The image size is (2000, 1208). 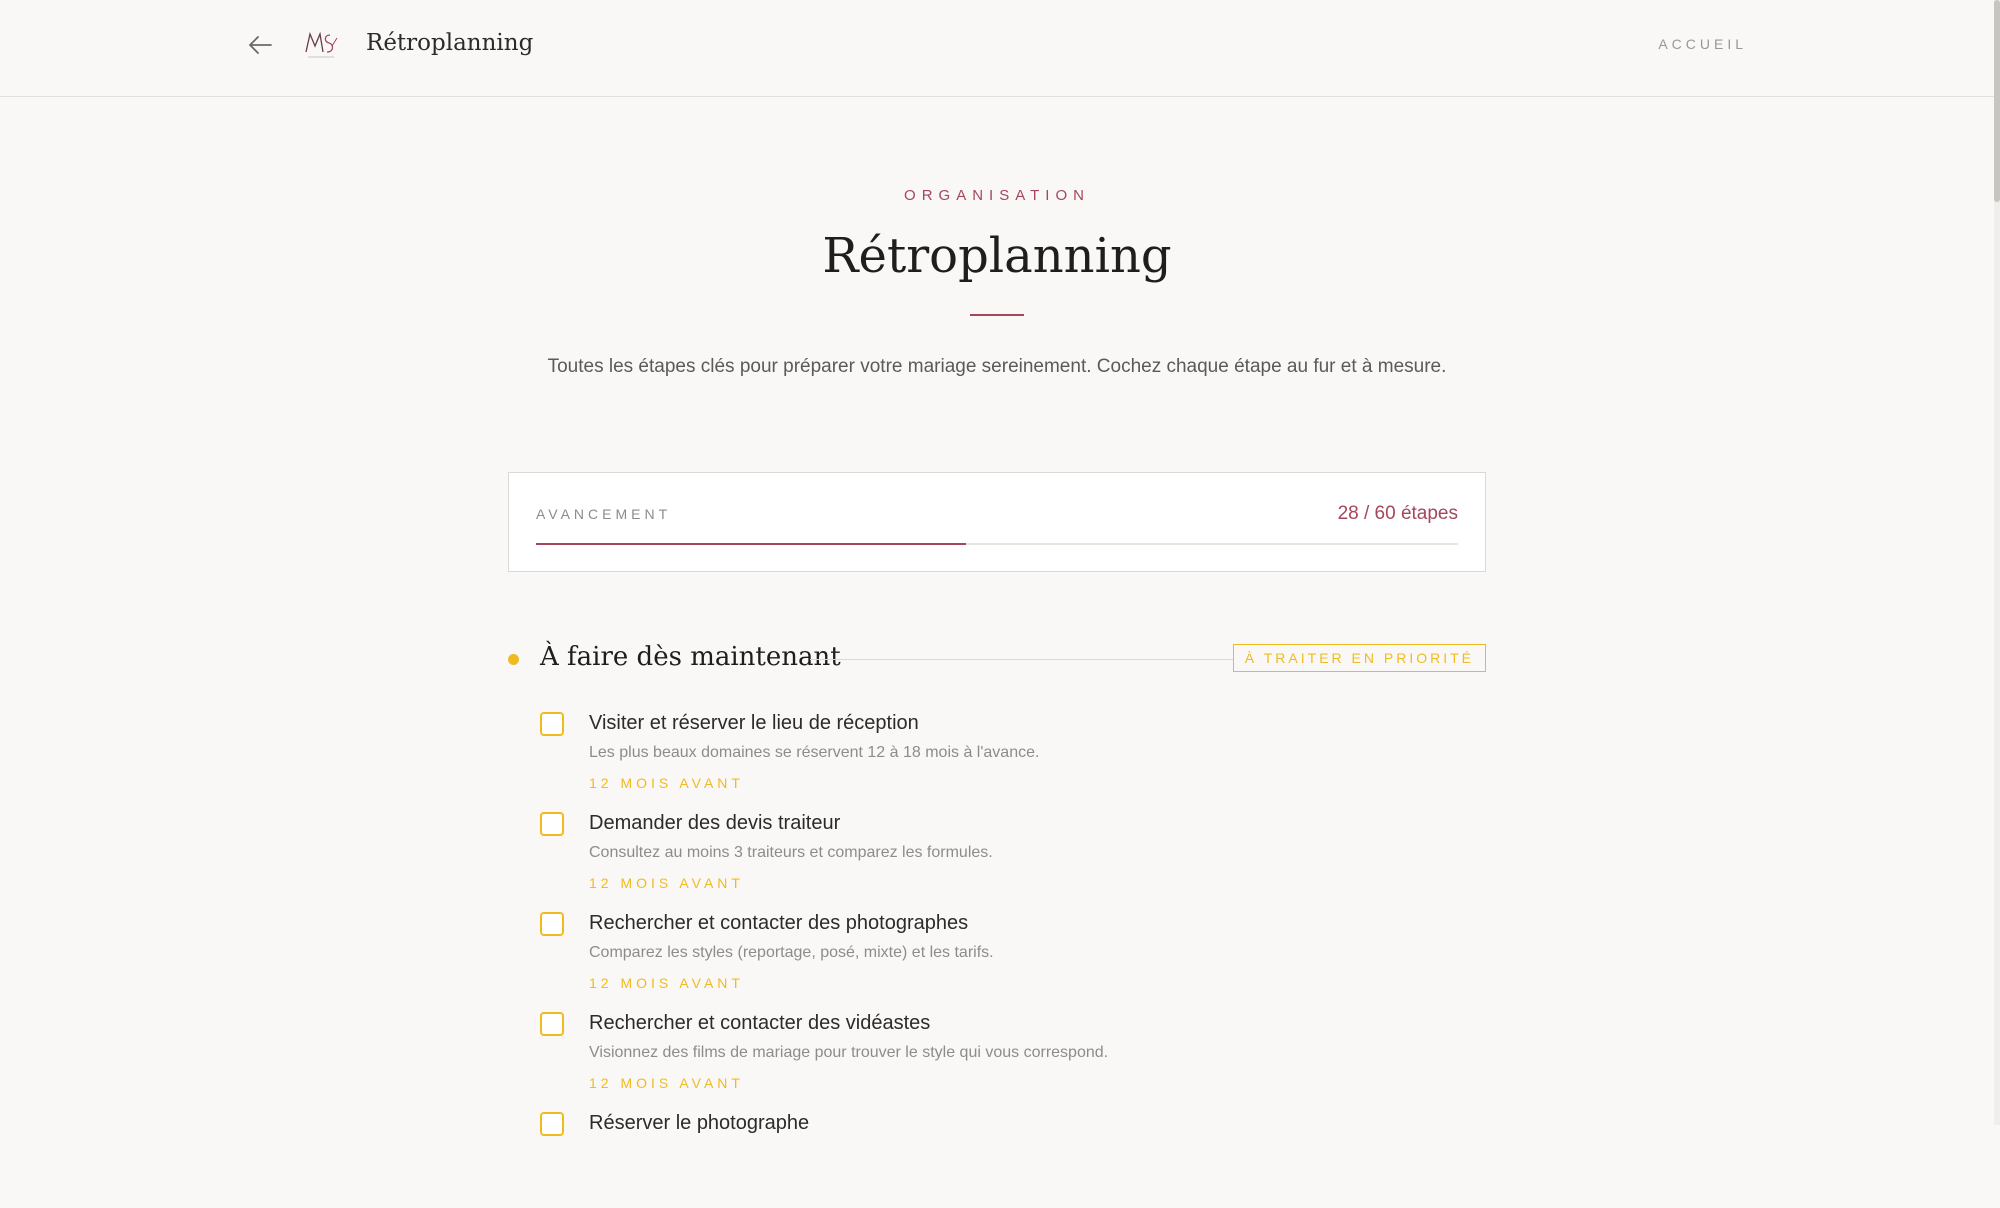 What do you see at coordinates (1010, 1158) in the screenshot?
I see `task-item: Réserver le photographe` at bounding box center [1010, 1158].